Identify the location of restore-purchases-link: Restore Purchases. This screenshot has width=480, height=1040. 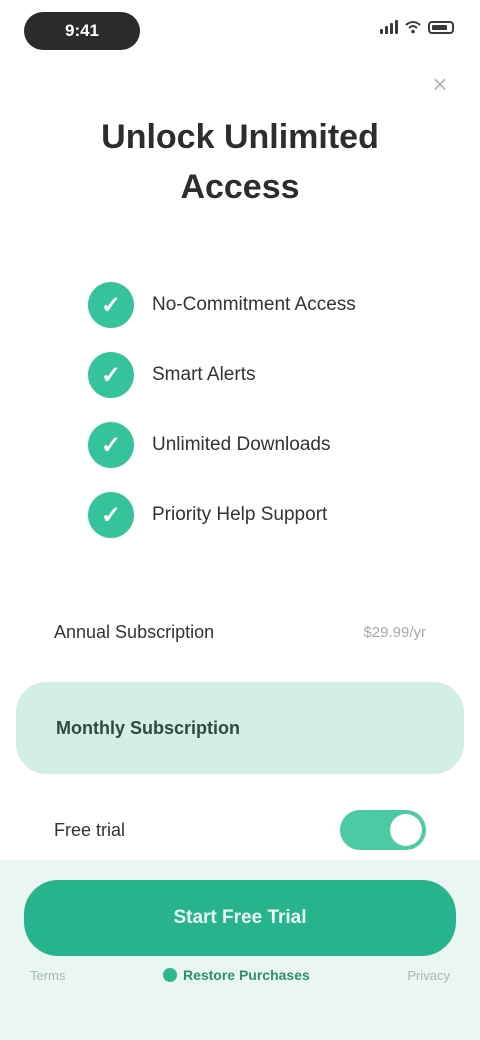
(236, 975).